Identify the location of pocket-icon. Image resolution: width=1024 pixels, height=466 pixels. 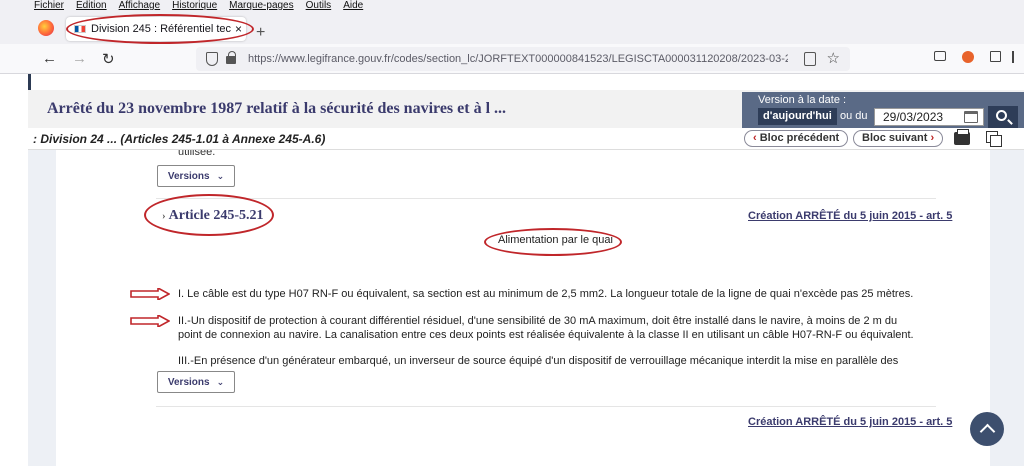
(940, 56).